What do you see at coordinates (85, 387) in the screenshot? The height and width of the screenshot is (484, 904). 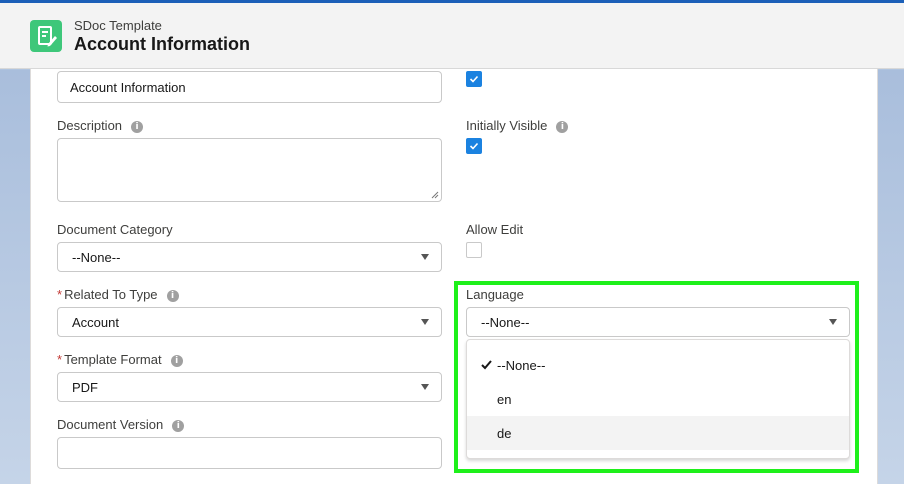 I see `template-format-value: PDF` at bounding box center [85, 387].